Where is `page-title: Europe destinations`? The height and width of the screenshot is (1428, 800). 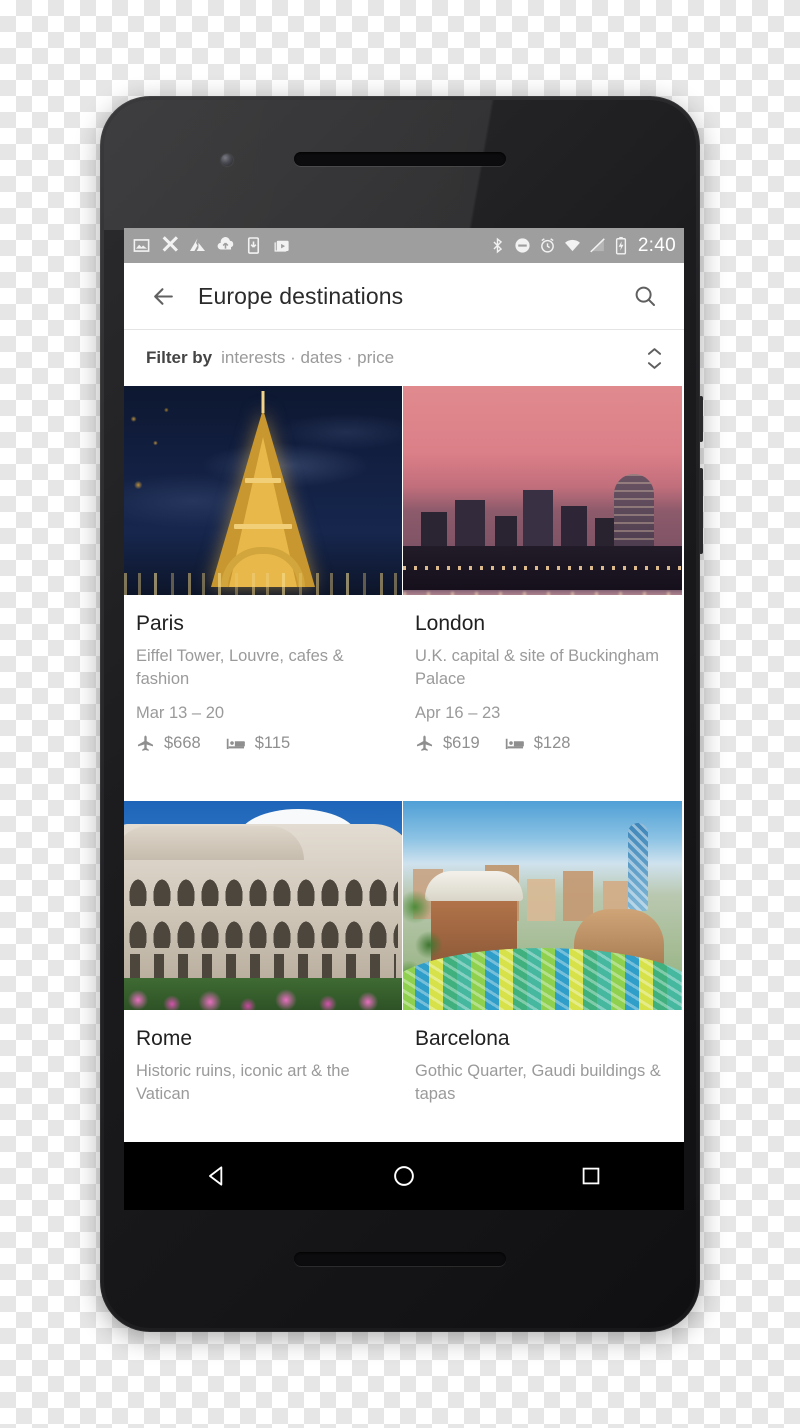
page-title: Europe destinations is located at coordinates (301, 295).